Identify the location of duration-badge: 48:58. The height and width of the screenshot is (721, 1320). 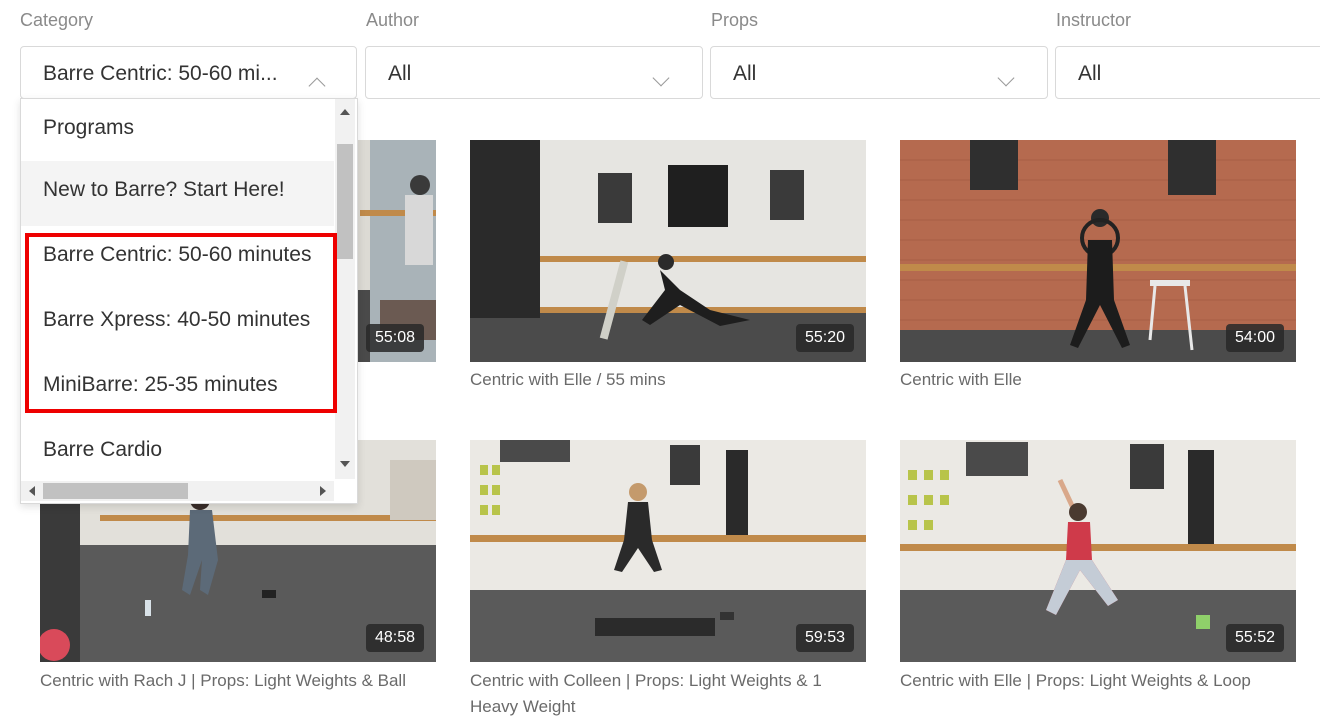
(394, 638).